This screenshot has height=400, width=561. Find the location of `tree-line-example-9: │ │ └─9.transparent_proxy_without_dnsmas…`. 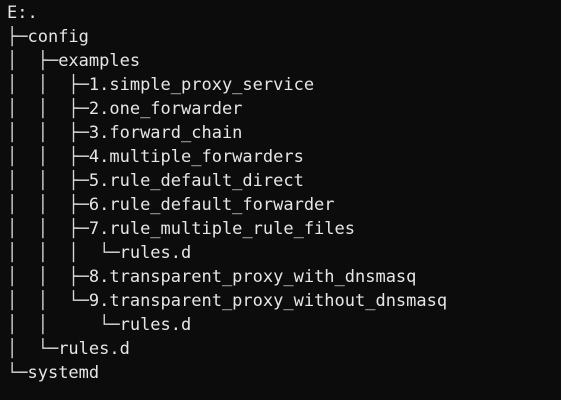

tree-line-example-9: │ │ └─9.transparent_proxy_without_dnsmas… is located at coordinates (284, 301).